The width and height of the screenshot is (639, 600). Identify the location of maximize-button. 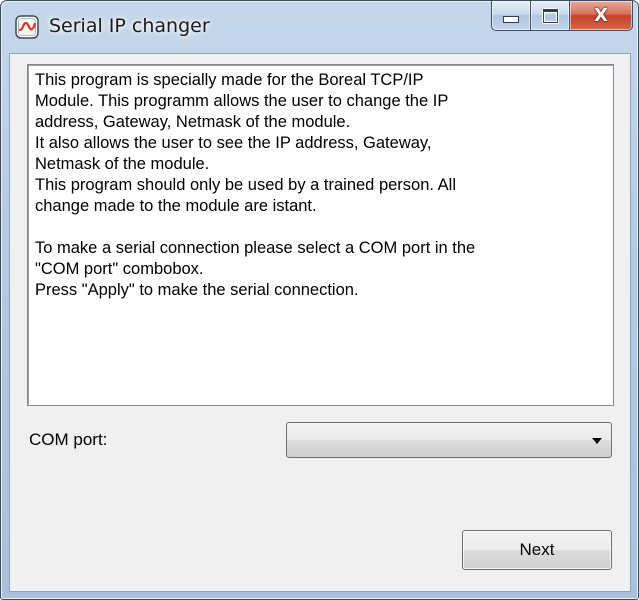
(550, 16).